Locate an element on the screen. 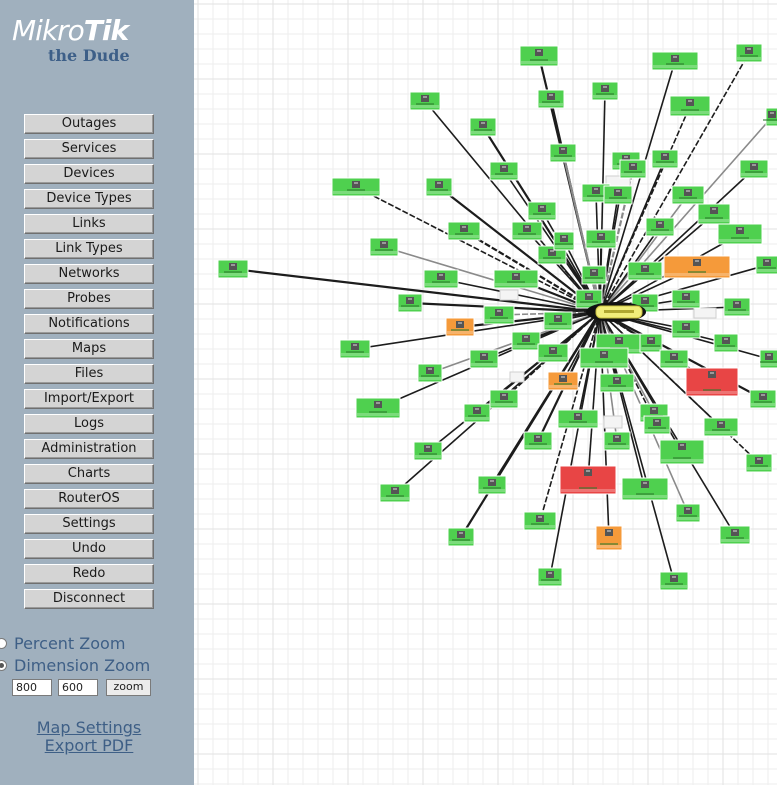 The height and width of the screenshot is (785, 777). probes-button: Probes is located at coordinates (89, 299).